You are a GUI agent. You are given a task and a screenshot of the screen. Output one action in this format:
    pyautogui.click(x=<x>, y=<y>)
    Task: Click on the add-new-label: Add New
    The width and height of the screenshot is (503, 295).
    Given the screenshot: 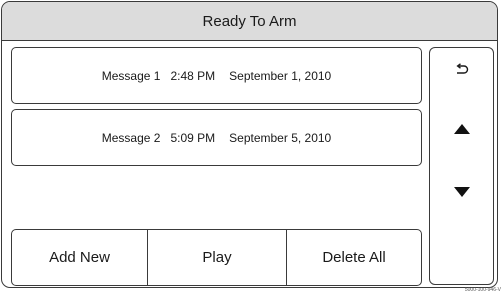 What is the action you would take?
    pyautogui.click(x=79, y=257)
    